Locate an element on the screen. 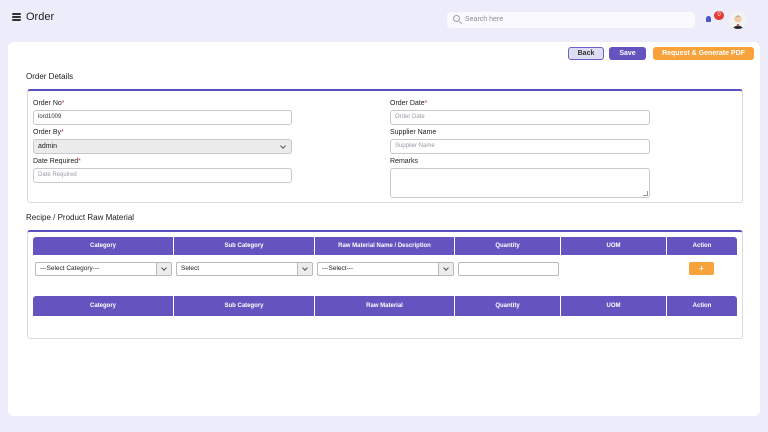 The height and width of the screenshot is (432, 768). save-button: Save is located at coordinates (627, 53).